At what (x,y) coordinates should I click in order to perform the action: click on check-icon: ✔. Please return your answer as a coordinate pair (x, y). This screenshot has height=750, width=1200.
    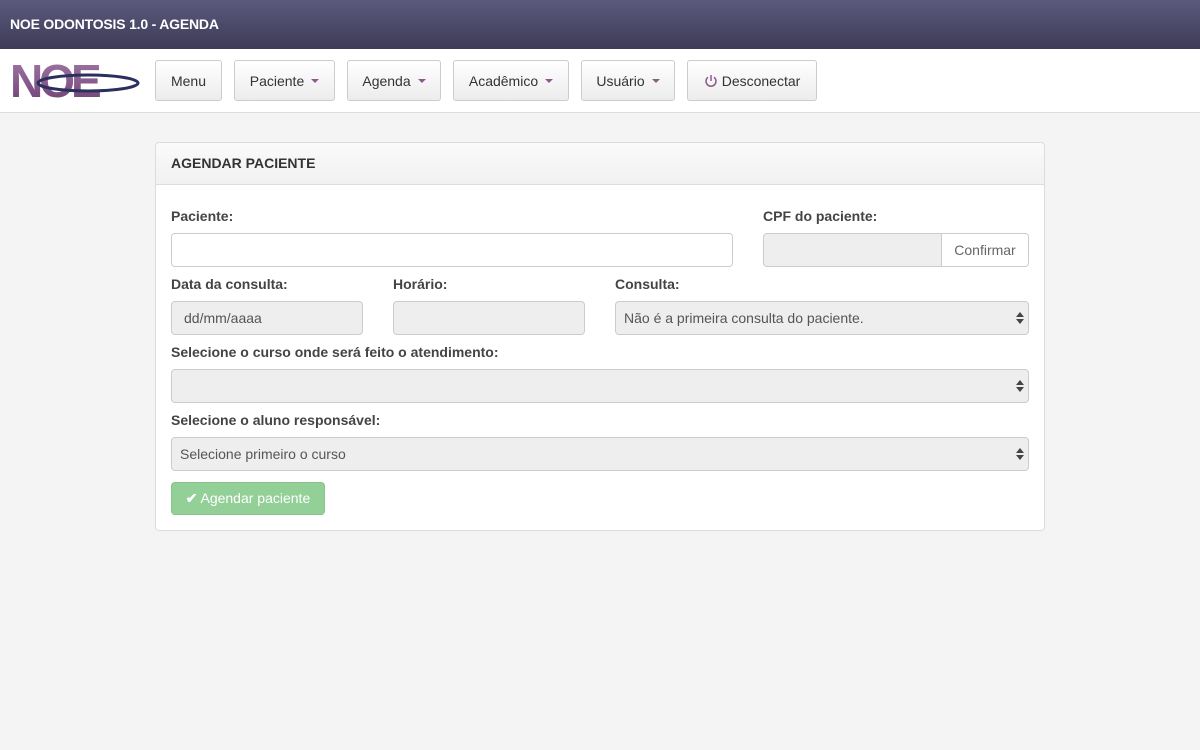
    Looking at the image, I should click on (191, 498).